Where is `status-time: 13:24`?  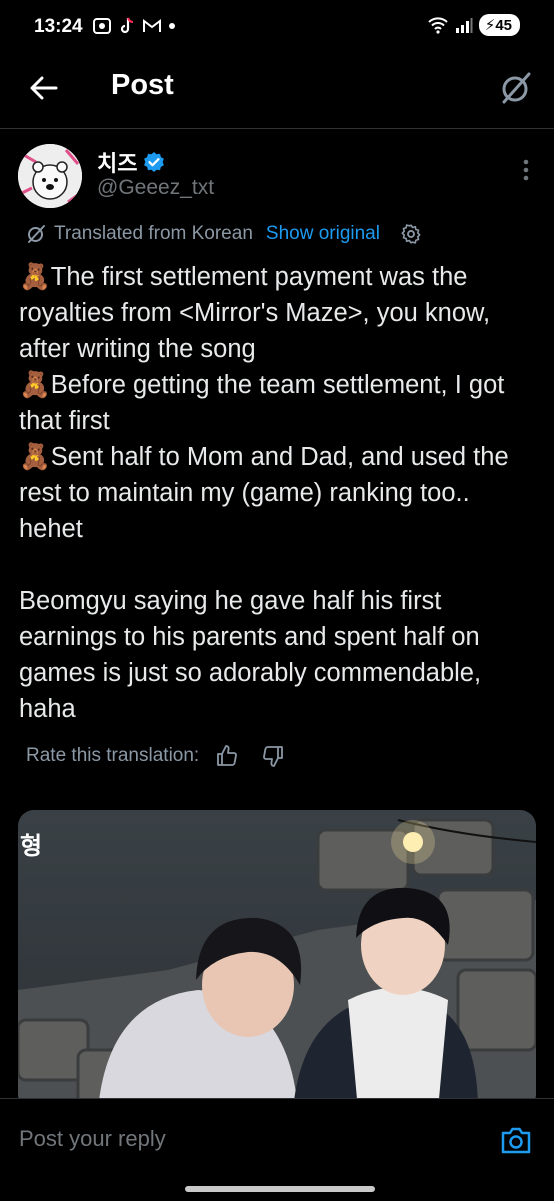
status-time: 13:24 is located at coordinates (58, 26).